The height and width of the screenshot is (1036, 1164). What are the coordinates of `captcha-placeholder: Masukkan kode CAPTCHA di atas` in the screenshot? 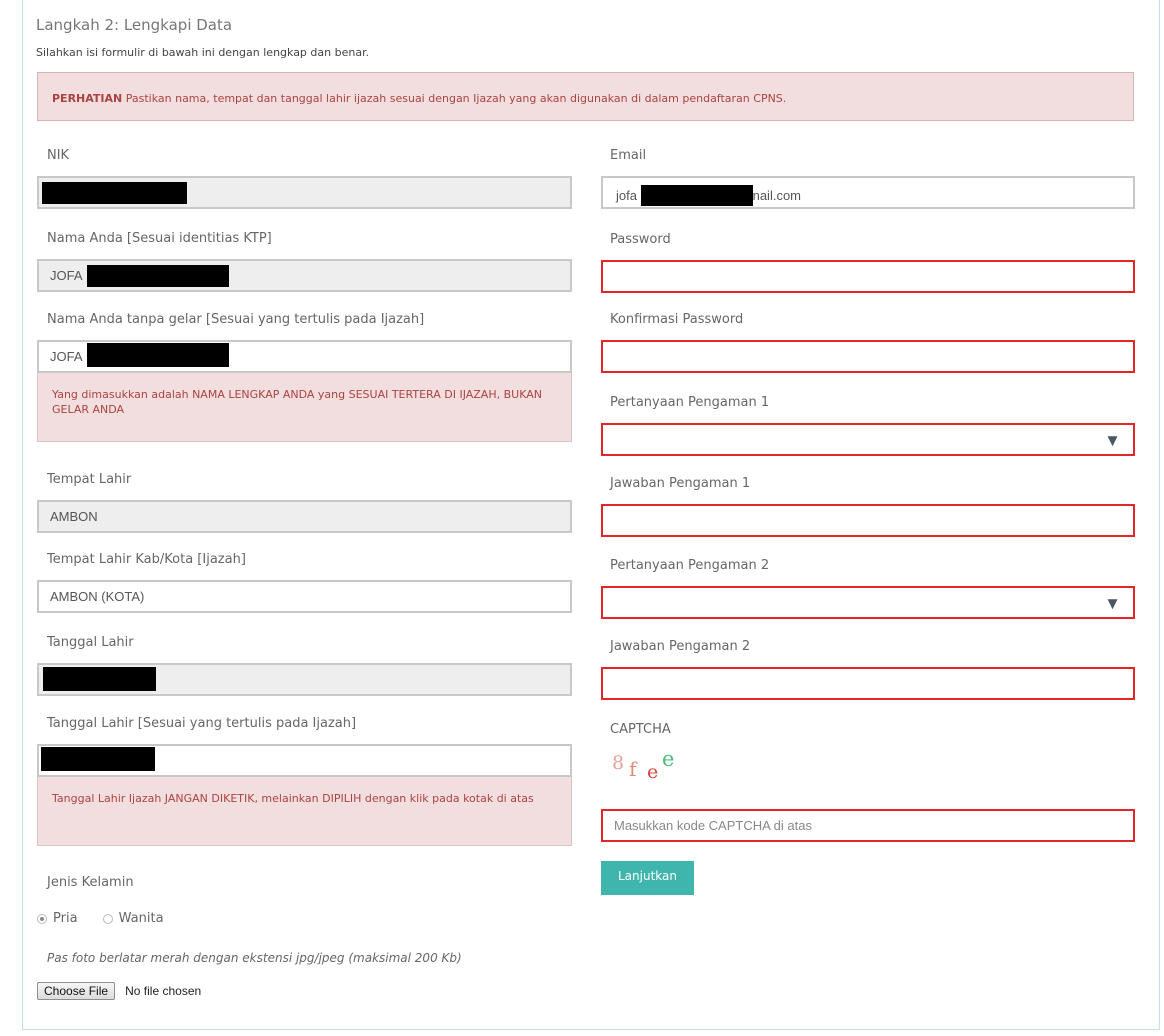 It's located at (713, 825).